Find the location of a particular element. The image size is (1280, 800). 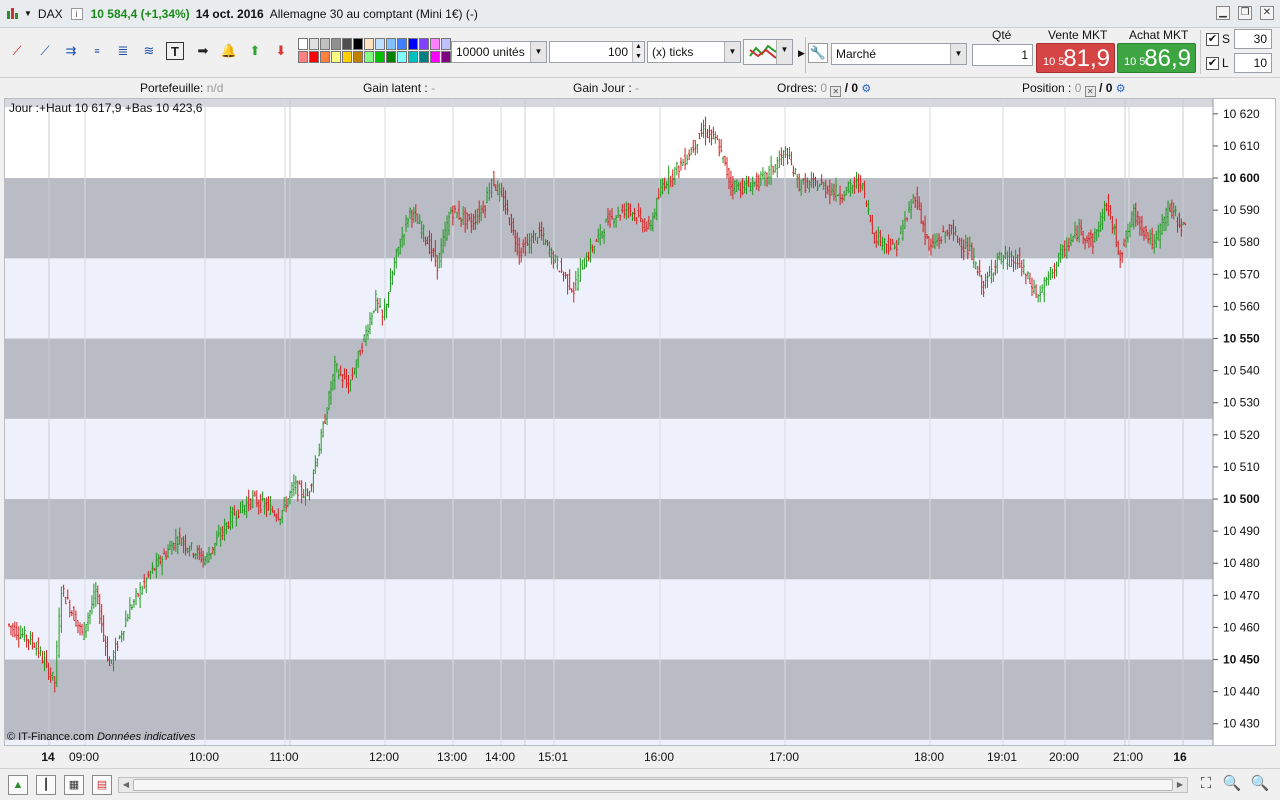

chart-legend: Jour :+Haut 10 617,9 +Bas 10 423,6 is located at coordinates (106, 108).